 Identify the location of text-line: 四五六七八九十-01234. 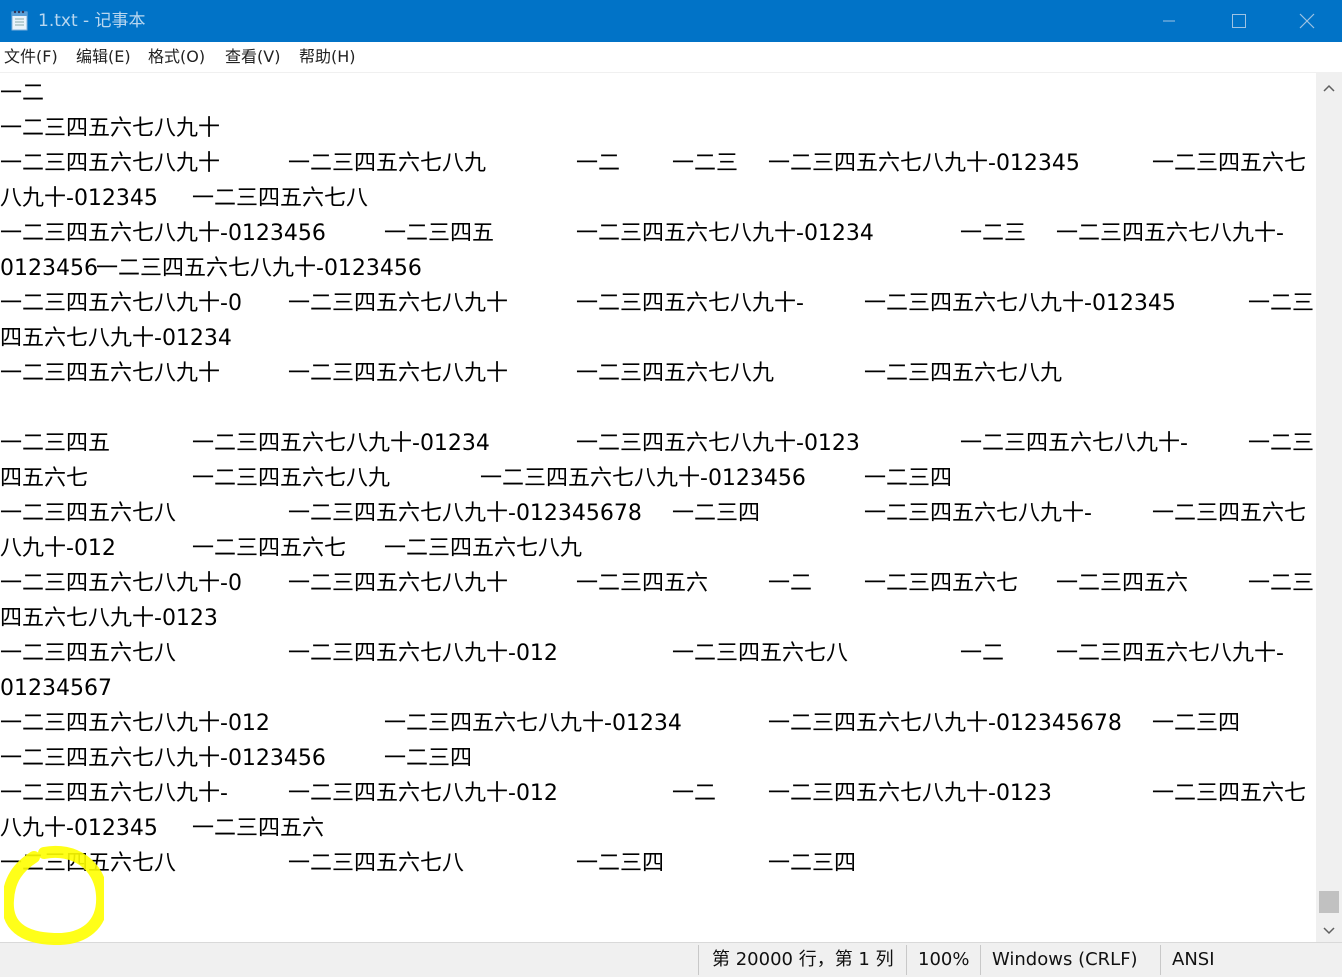
(658, 338).